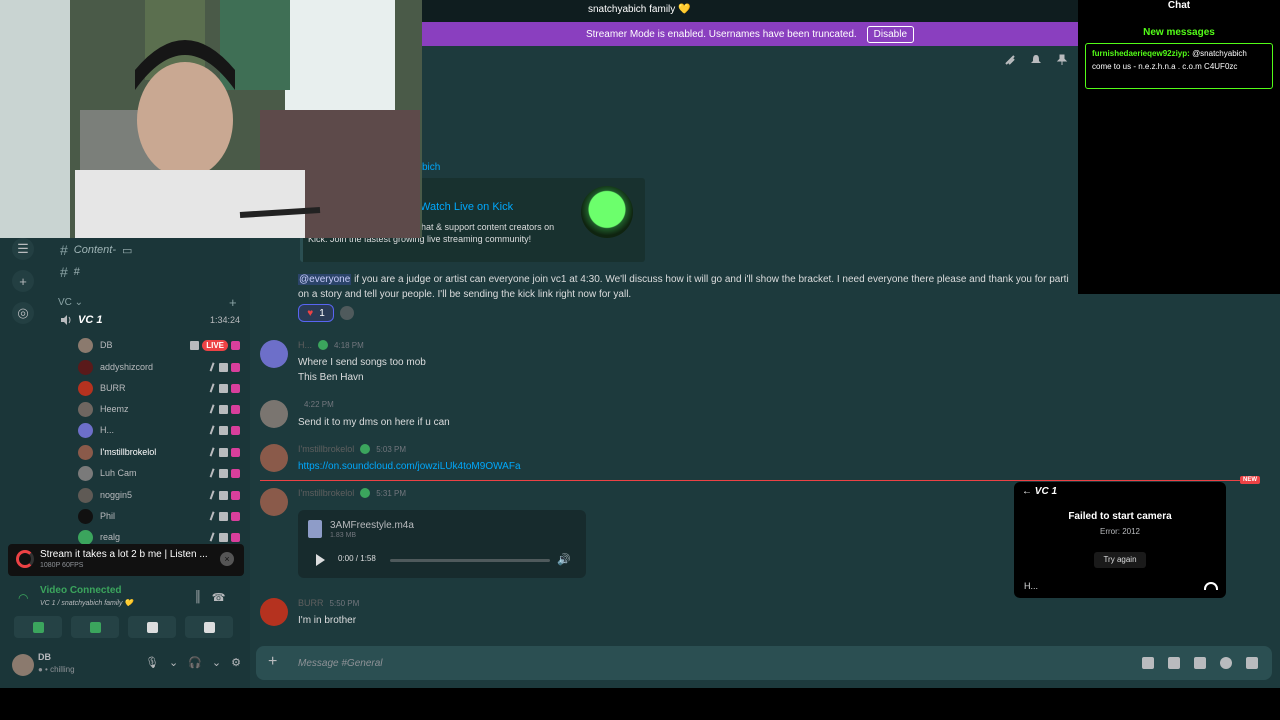  What do you see at coordinates (1211, 586) in the screenshot?
I see `hang-up-icon` at bounding box center [1211, 586].